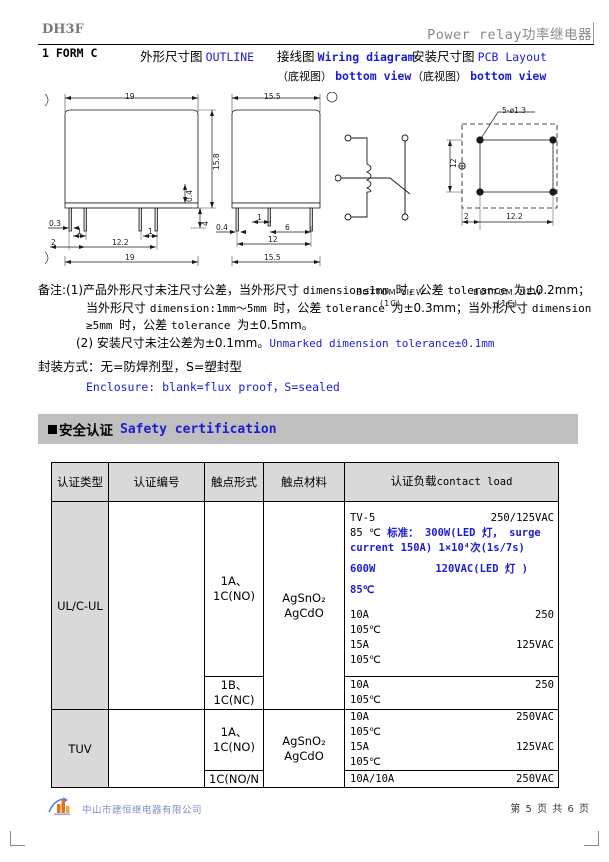  What do you see at coordinates (80, 605) in the screenshot?
I see `cell-cert-type-ul: UL/C-UL` at bounding box center [80, 605].